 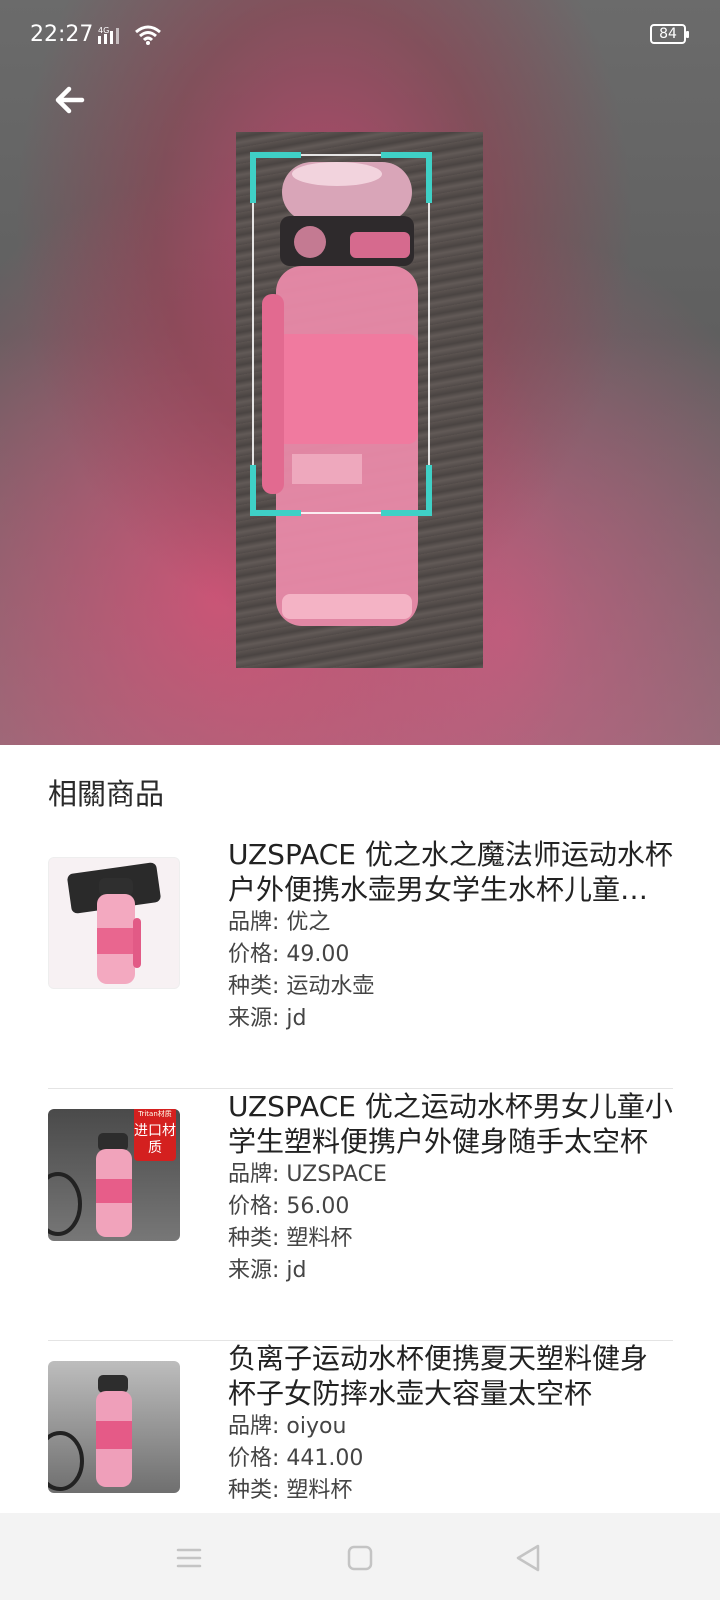 I want to click on battery-icon: 84, so click(x=669, y=34).